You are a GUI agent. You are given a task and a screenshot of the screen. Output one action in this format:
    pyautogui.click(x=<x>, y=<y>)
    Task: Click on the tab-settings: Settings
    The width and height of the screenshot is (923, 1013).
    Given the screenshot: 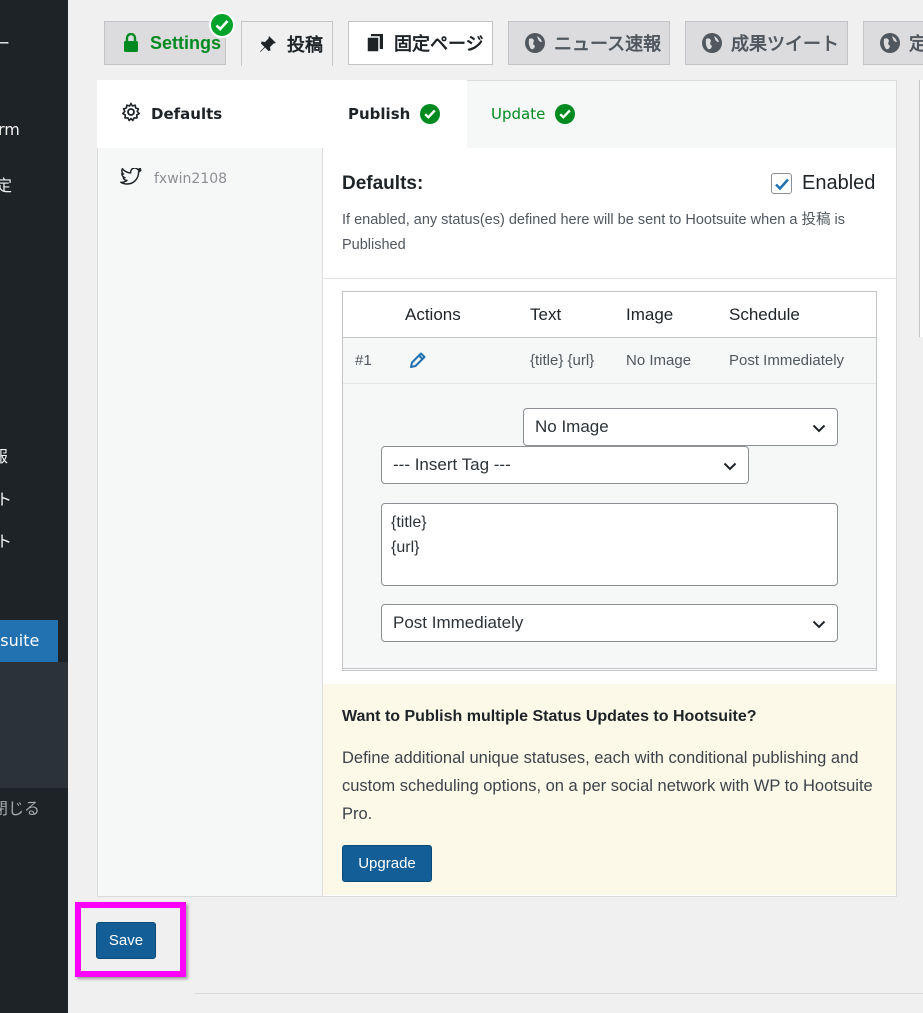 What is the action you would take?
    pyautogui.click(x=165, y=43)
    